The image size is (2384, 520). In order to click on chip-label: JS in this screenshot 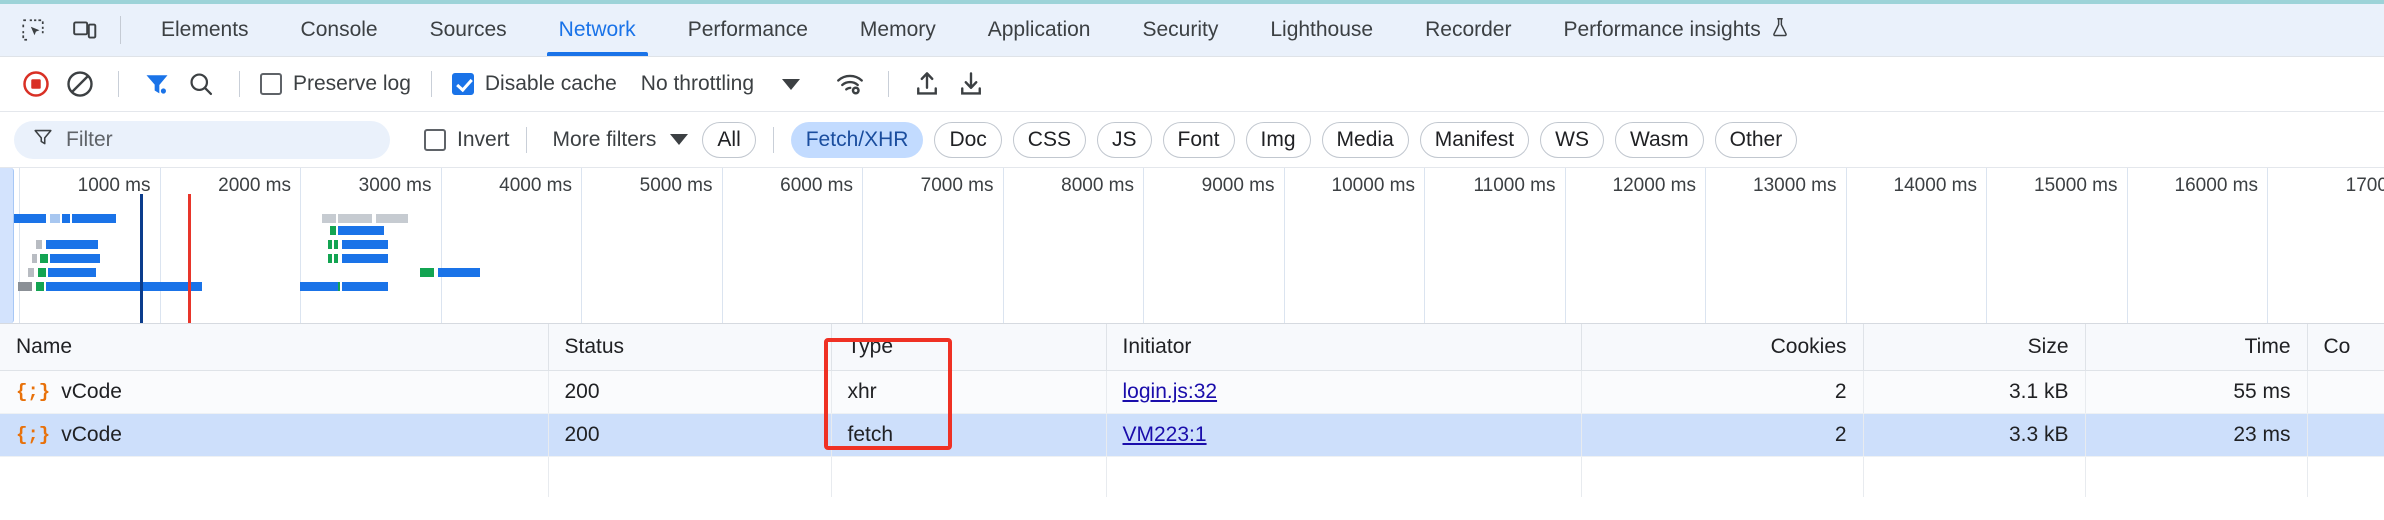, I will do `click(1124, 139)`.